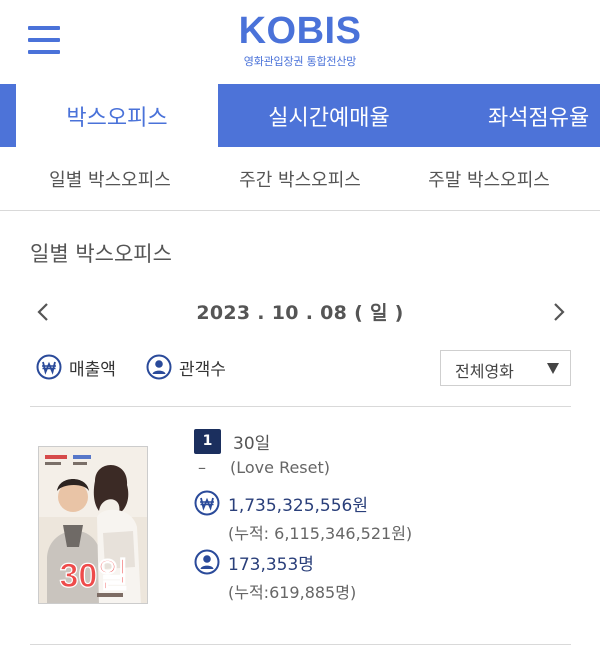 Image resolution: width=600 pixels, height=653 pixels. I want to click on rank-row: 1 30일, so click(232, 441).